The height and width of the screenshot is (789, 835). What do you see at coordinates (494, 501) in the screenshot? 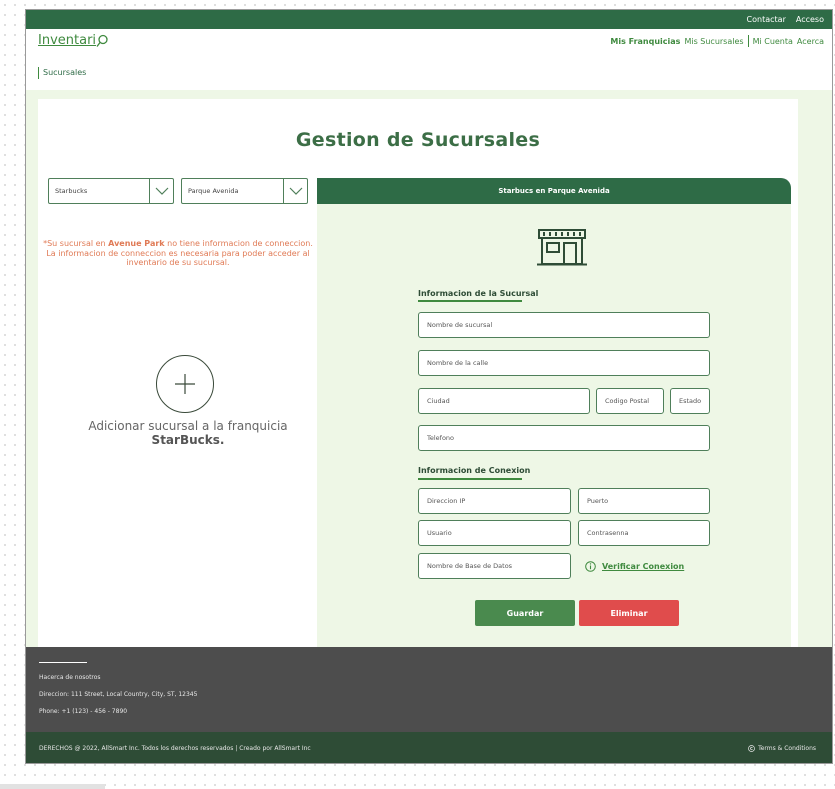
I see `ip-address-field: Direccion IP` at bounding box center [494, 501].